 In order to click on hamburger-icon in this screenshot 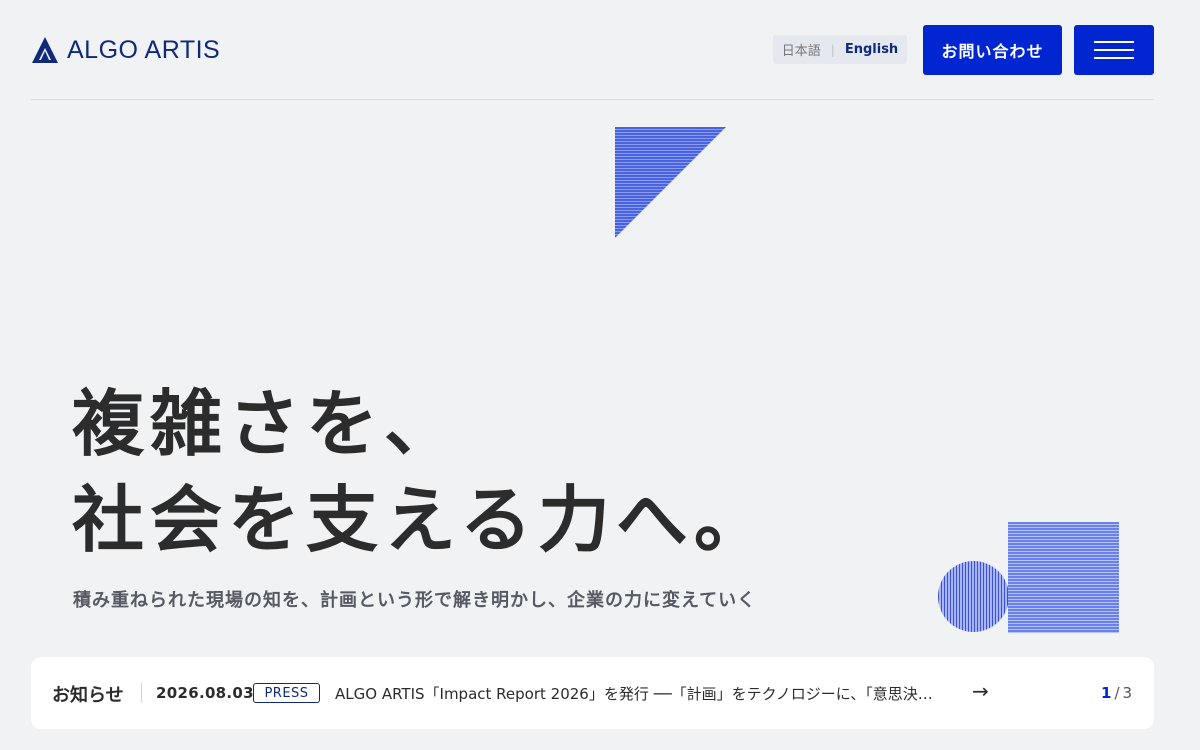, I will do `click(1114, 42)`.